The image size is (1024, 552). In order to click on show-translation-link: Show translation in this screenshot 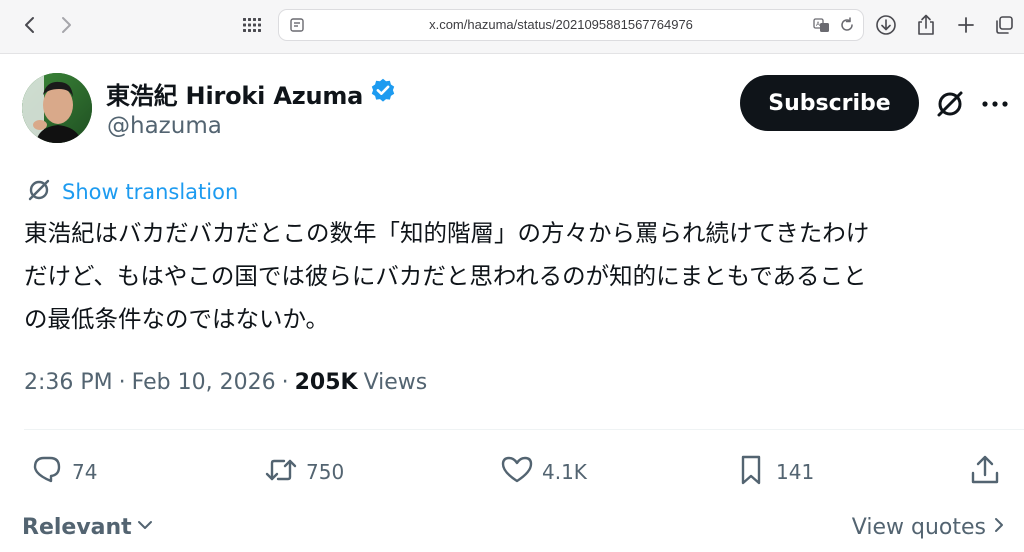, I will do `click(132, 192)`.